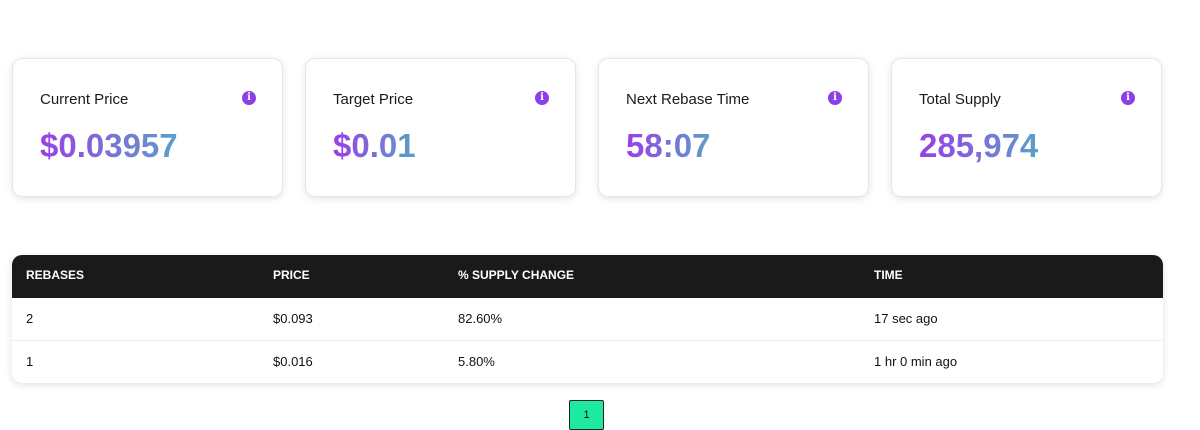 Image resolution: width=1200 pixels, height=430 pixels. Describe the element at coordinates (30, 361) in the screenshot. I see `cell-rebase: 1` at that location.